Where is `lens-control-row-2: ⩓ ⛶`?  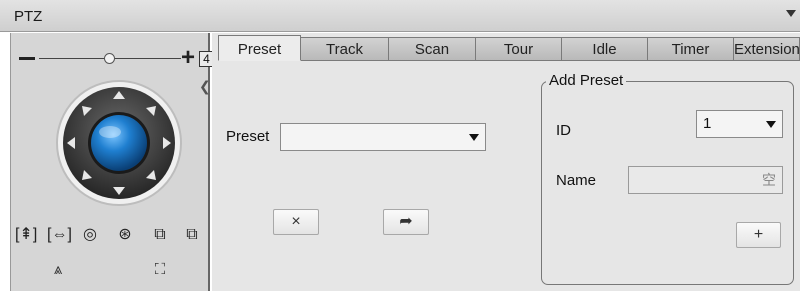 lens-control-row-2: ⩓ ⛶ is located at coordinates (113, 270).